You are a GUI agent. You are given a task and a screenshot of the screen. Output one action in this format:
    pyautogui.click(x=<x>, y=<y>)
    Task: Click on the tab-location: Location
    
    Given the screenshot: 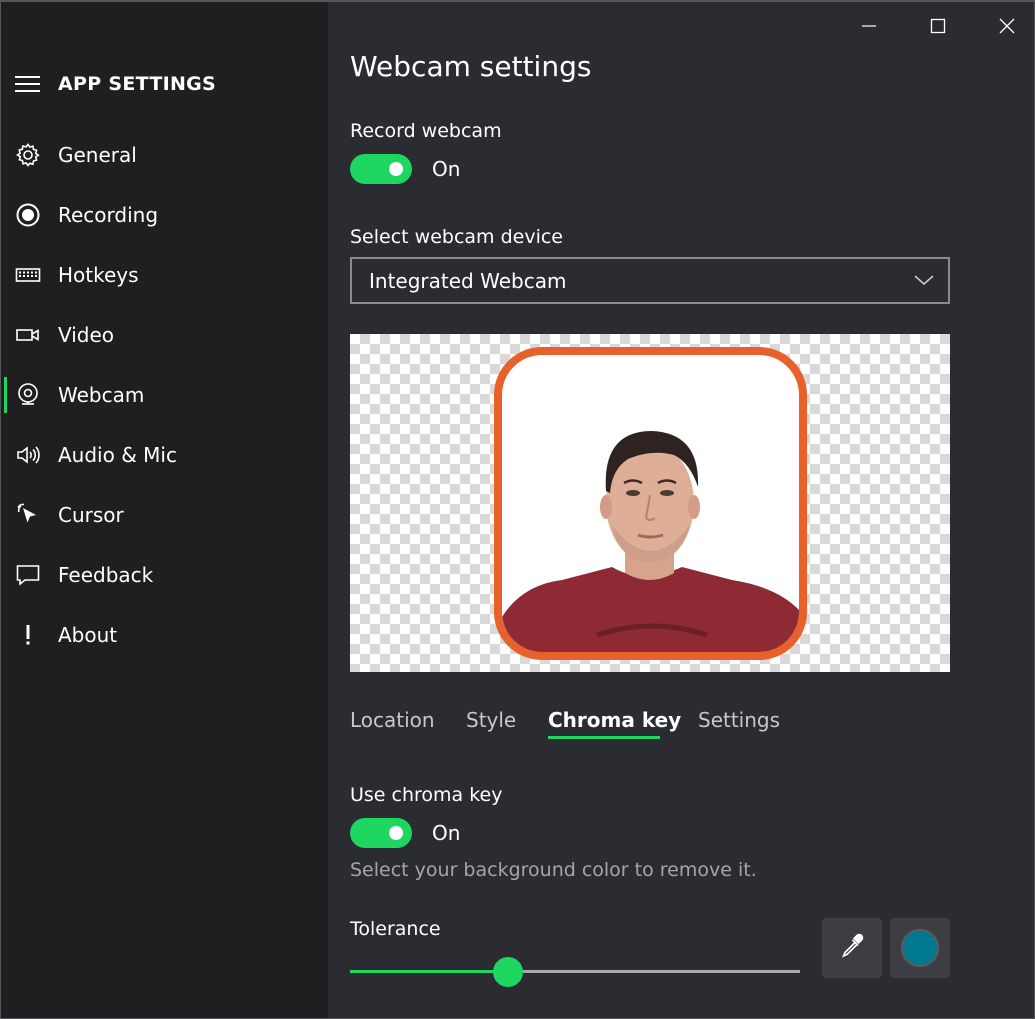 What is the action you would take?
    pyautogui.click(x=392, y=720)
    